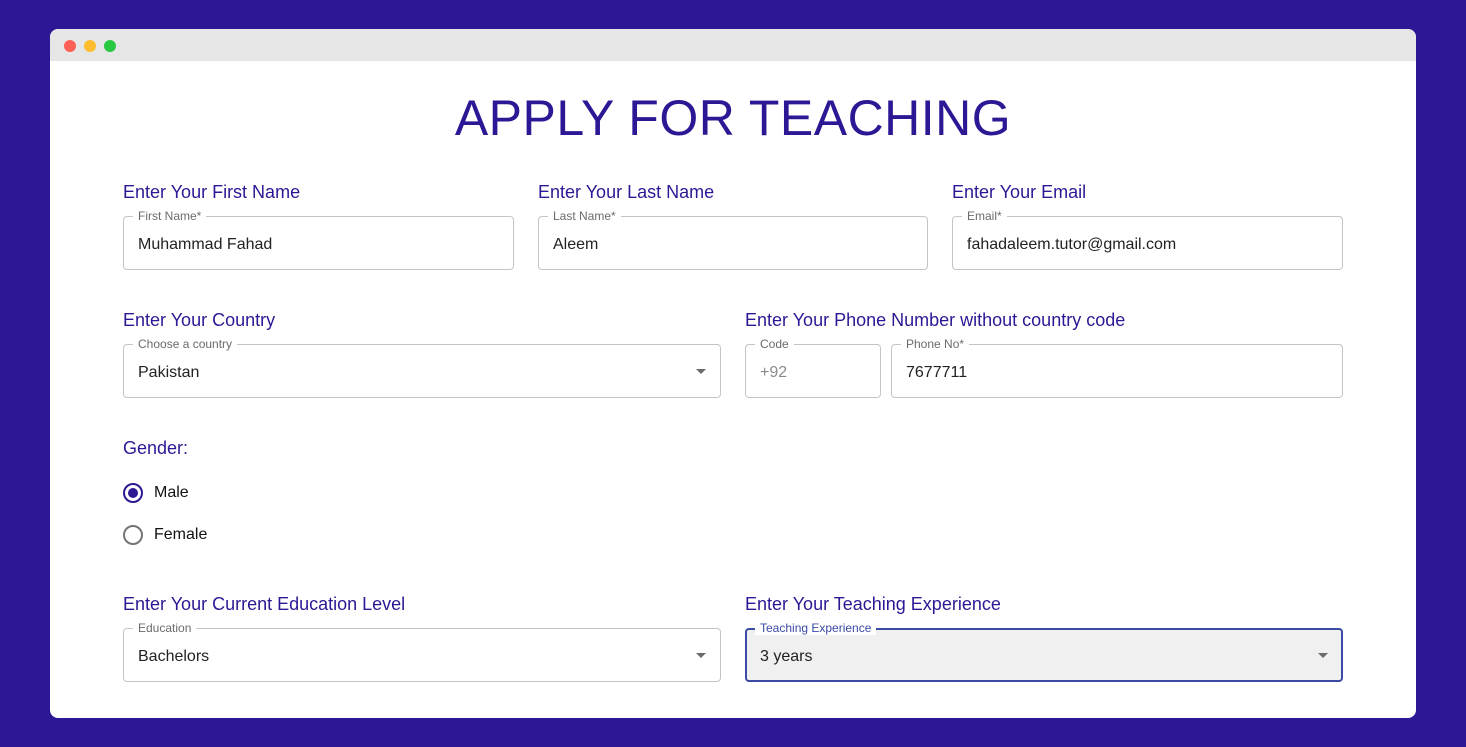 This screenshot has width=1466, height=747. What do you see at coordinates (90, 46) in the screenshot?
I see `minimize-window-icon` at bounding box center [90, 46].